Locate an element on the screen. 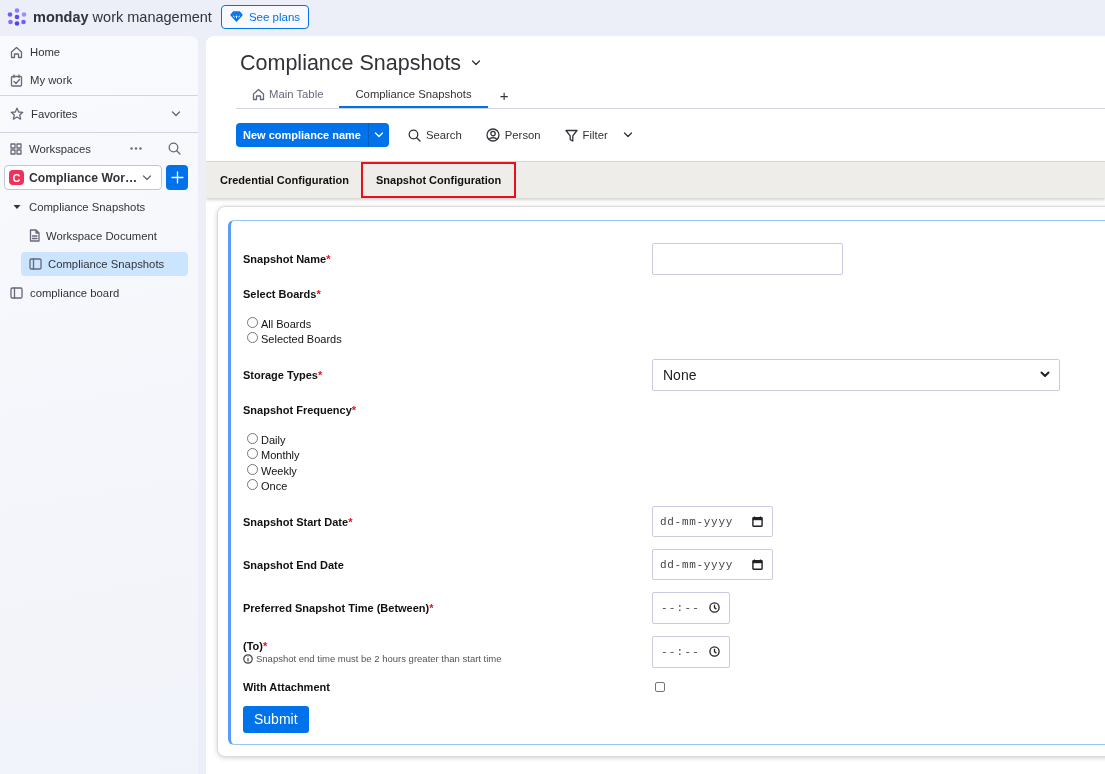 This screenshot has width=1105, height=774. plus-icon is located at coordinates (177, 177).